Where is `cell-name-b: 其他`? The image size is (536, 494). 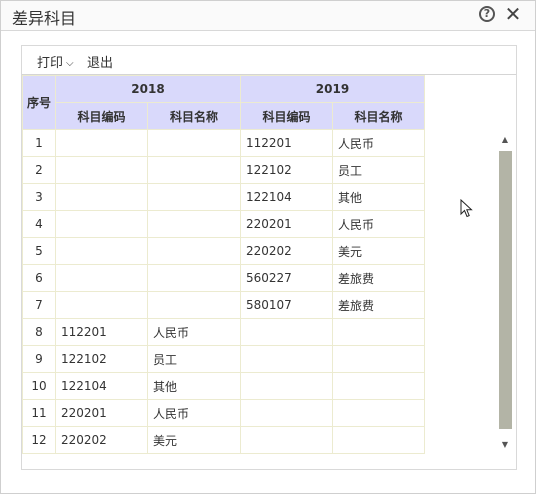
cell-name-b: 其他 is located at coordinates (378, 197).